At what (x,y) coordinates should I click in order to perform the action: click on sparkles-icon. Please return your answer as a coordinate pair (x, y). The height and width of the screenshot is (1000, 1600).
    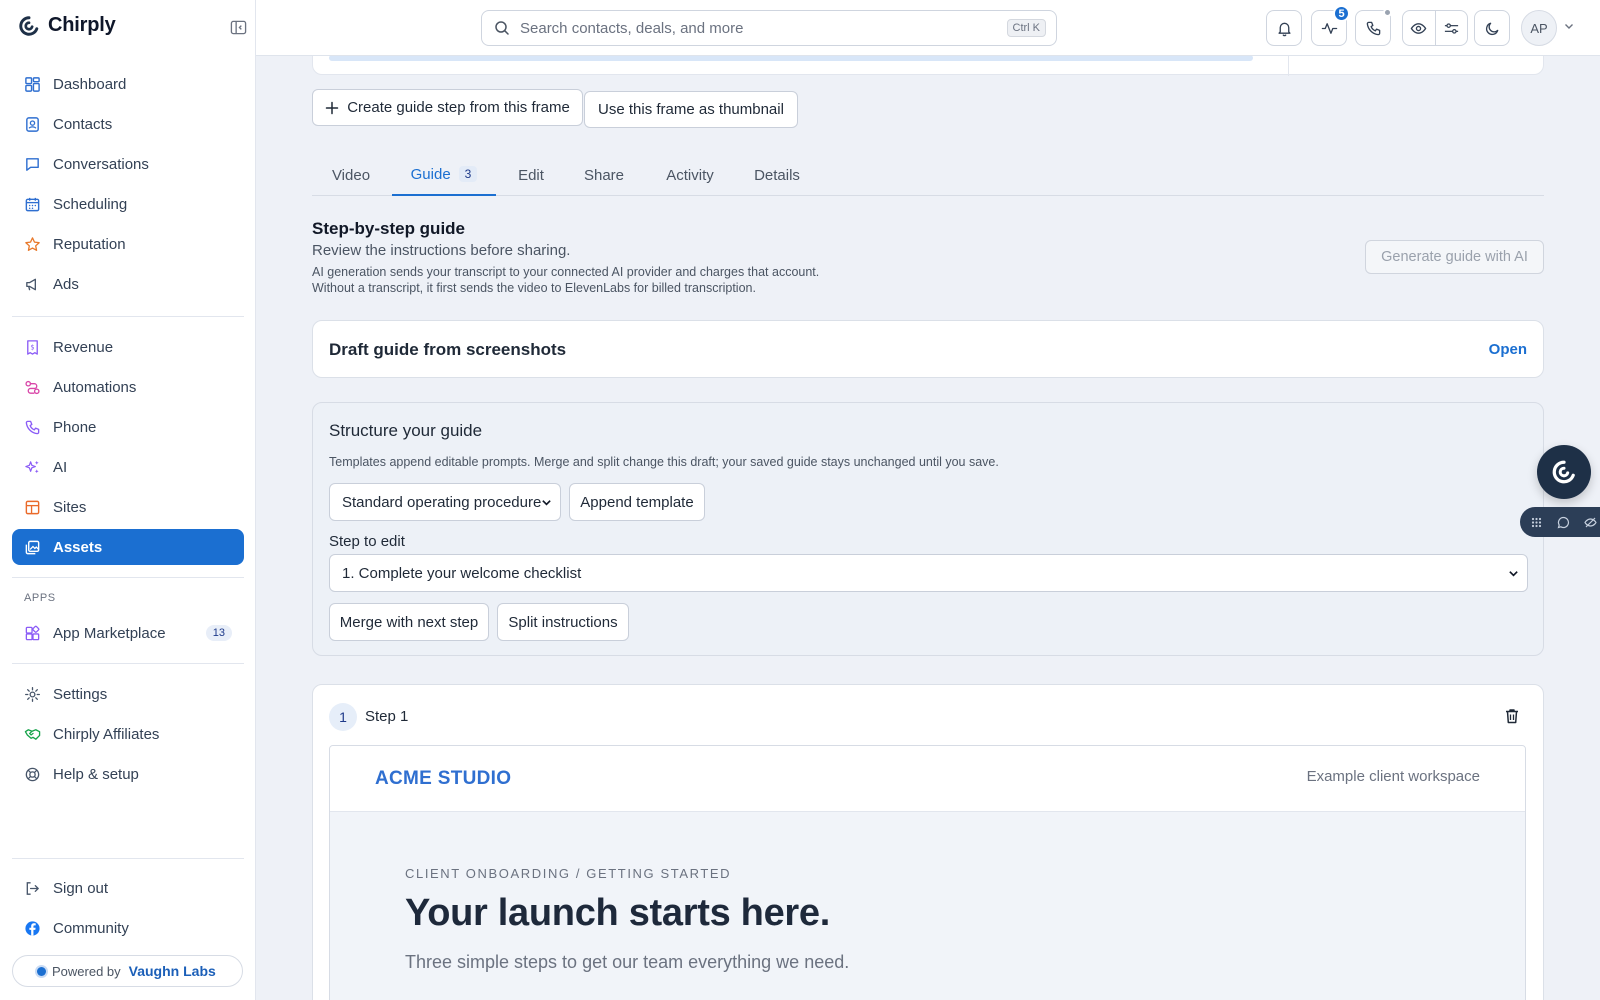
    Looking at the image, I should click on (32, 466).